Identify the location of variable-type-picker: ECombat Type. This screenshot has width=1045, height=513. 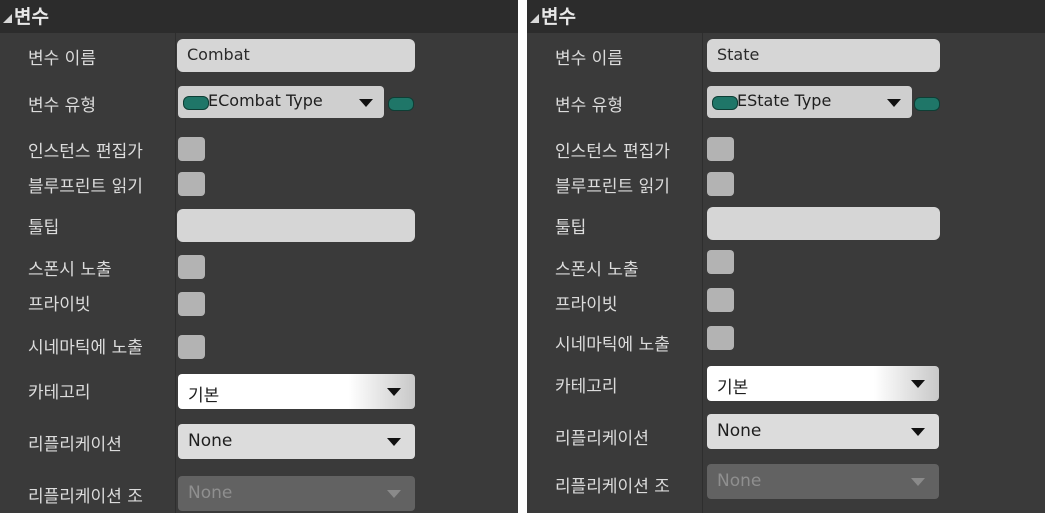
(281, 102).